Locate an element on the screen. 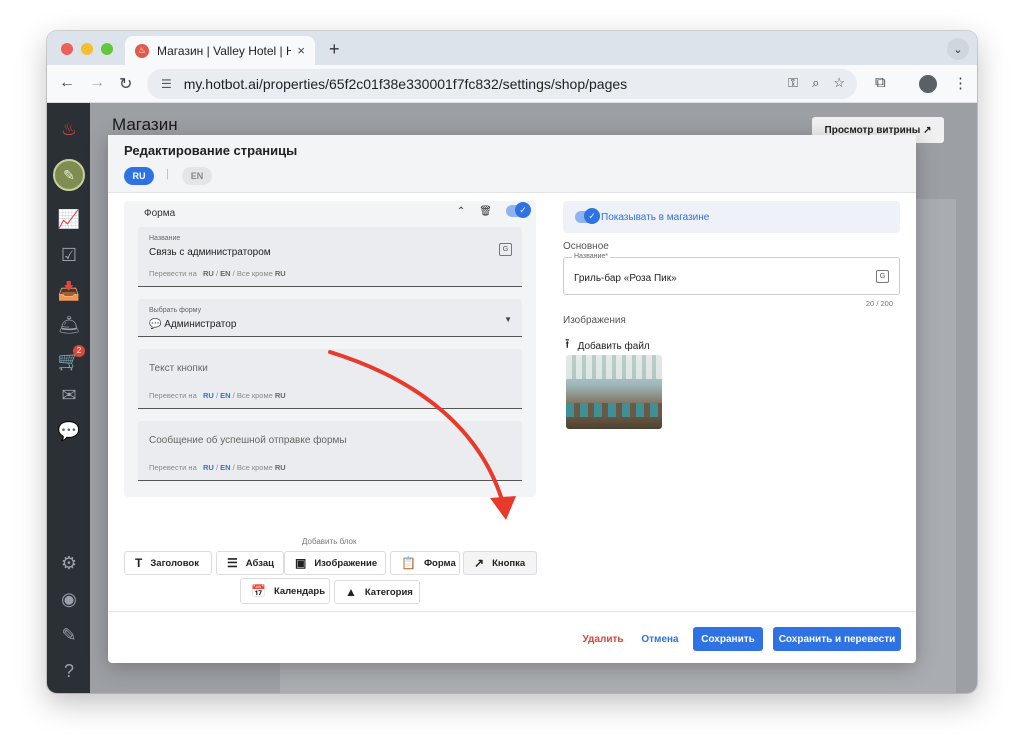 The width and height of the screenshot is (1024, 755). add-block-label: Добавить блок is located at coordinates (329, 541).